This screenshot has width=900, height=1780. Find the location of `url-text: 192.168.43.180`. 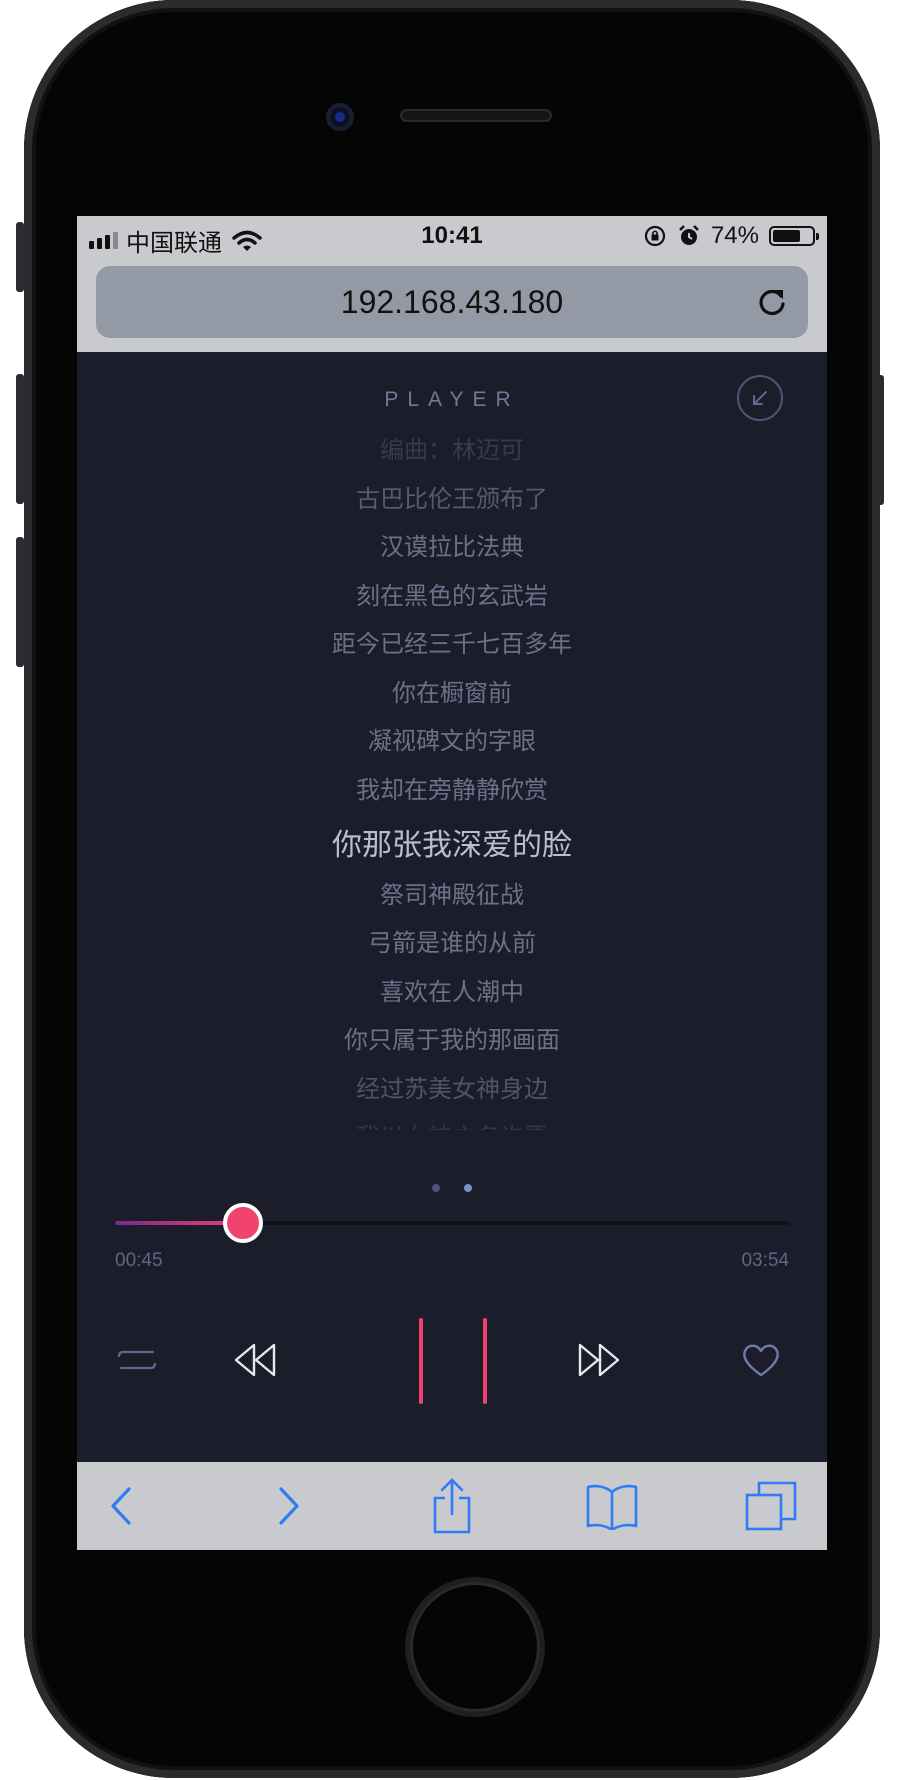

url-text: 192.168.43.180 is located at coordinates (452, 301).